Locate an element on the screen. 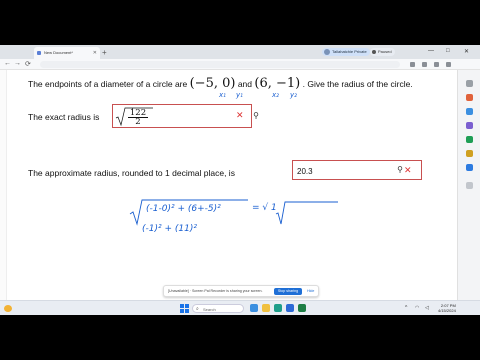  tab-favicon-icon is located at coordinates (39, 53).